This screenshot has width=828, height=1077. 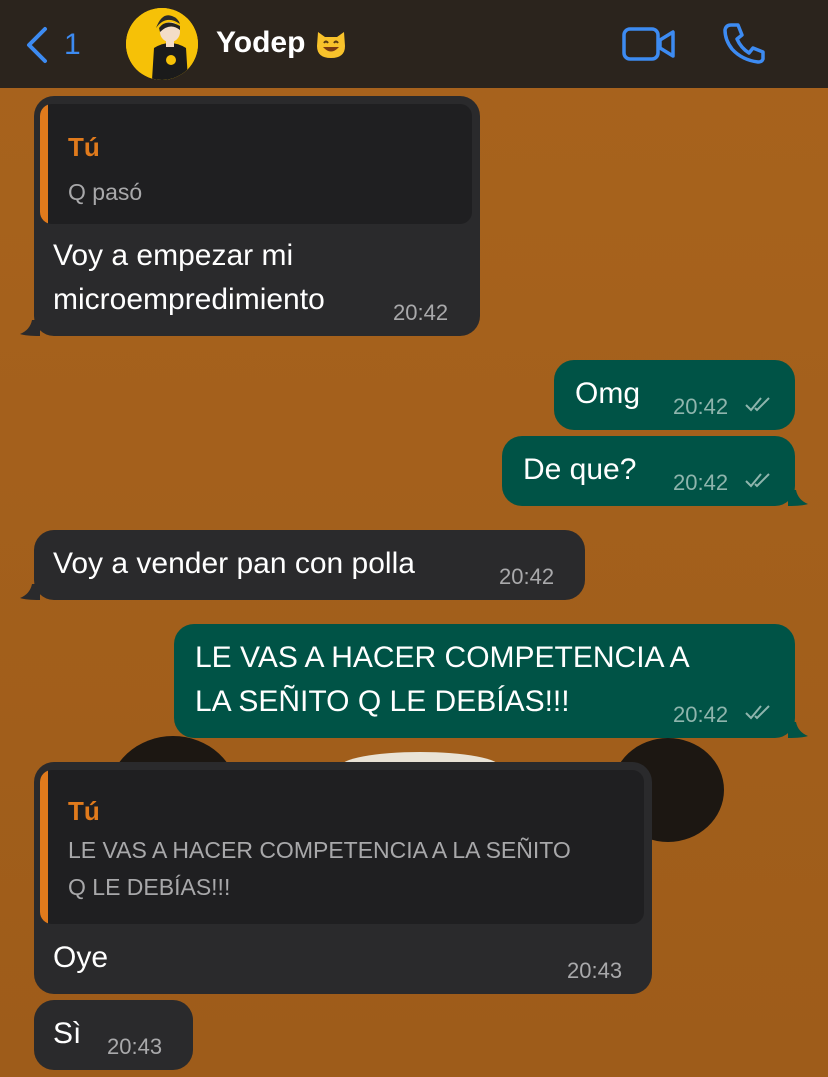 What do you see at coordinates (608, 393) in the screenshot?
I see `message-text: Omg` at bounding box center [608, 393].